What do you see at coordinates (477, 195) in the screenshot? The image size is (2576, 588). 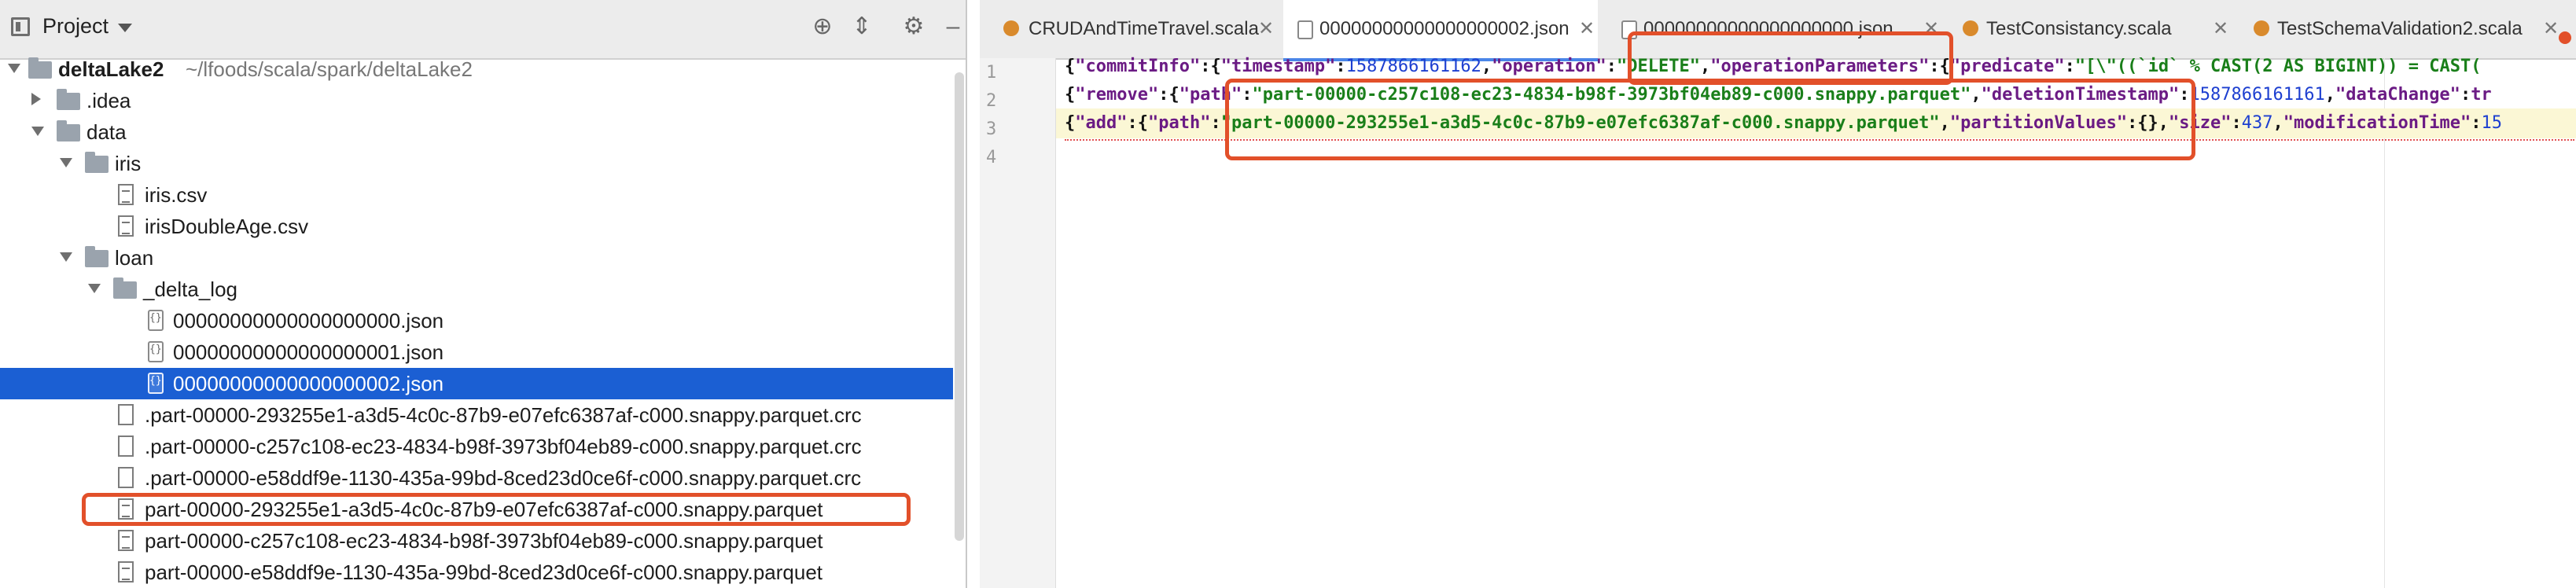 I see `tree-item-iris-csv: iris.csv` at bounding box center [477, 195].